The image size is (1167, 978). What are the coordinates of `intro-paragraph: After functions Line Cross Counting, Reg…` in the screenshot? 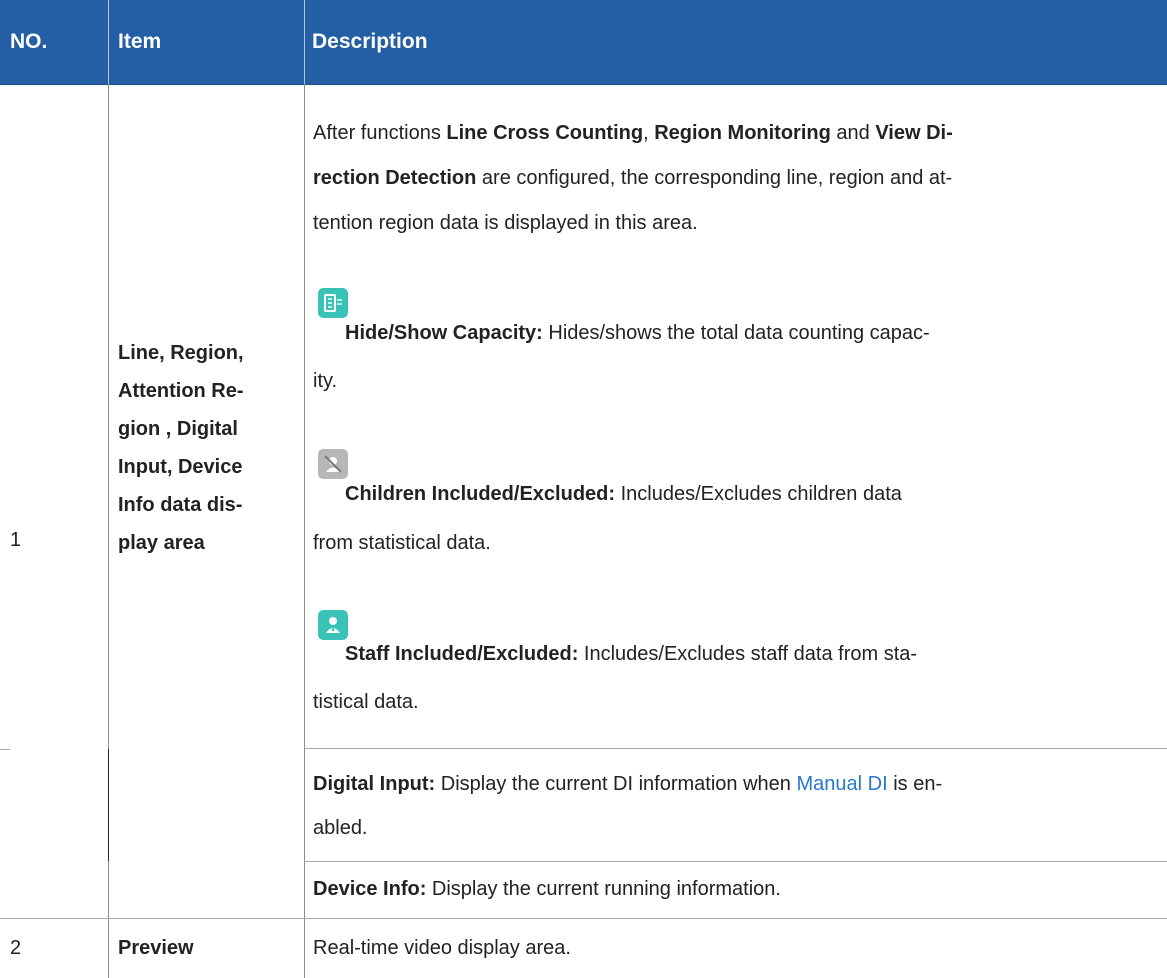 It's located at (733, 178).